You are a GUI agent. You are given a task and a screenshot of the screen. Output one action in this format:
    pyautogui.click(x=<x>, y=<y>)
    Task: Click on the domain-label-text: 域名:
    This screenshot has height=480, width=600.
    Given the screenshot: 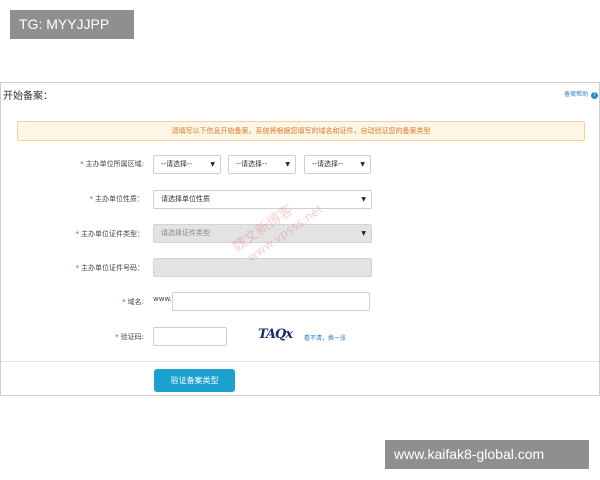 What is the action you would take?
    pyautogui.click(x=135, y=302)
    